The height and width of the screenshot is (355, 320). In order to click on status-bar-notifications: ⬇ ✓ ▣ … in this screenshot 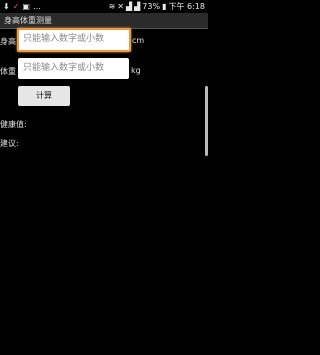, I will do `click(22, 6)`.